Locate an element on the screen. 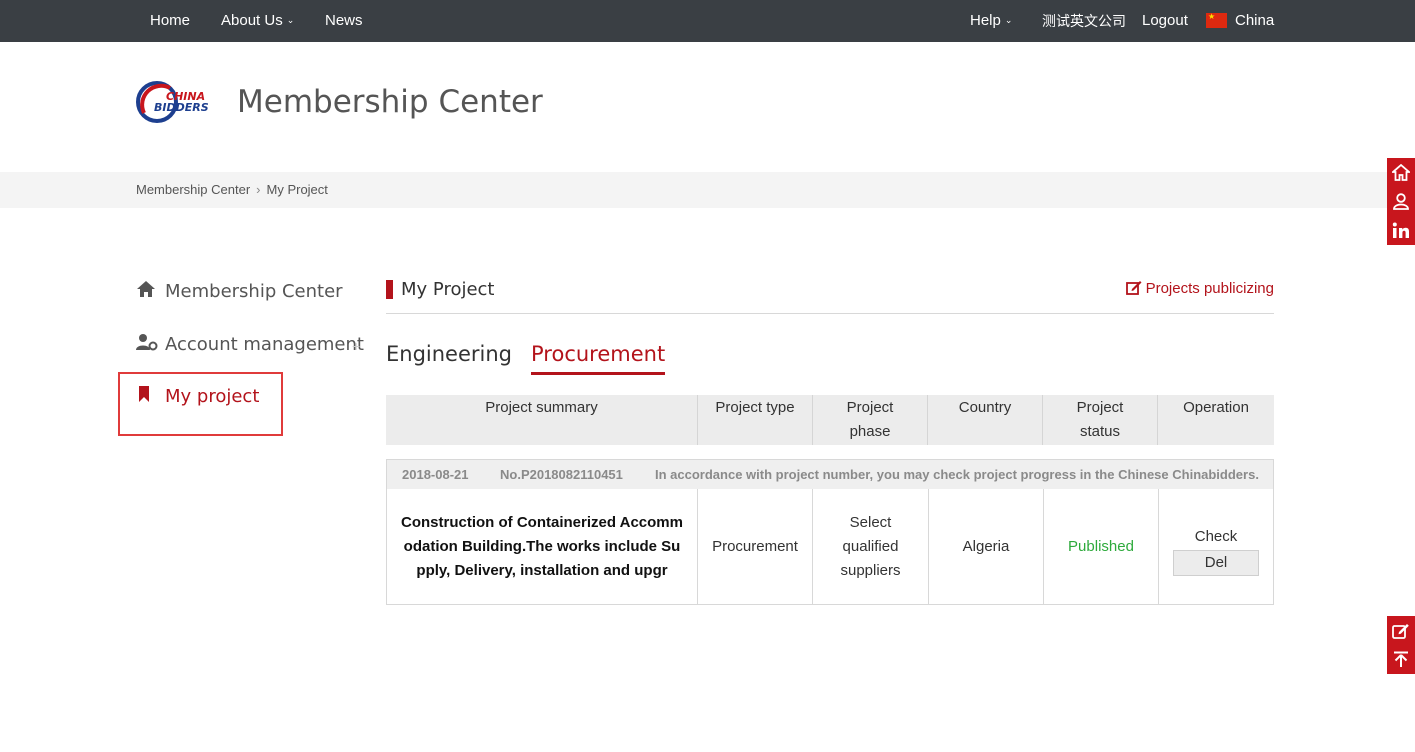  project-type-cell: Procurement is located at coordinates (755, 546).